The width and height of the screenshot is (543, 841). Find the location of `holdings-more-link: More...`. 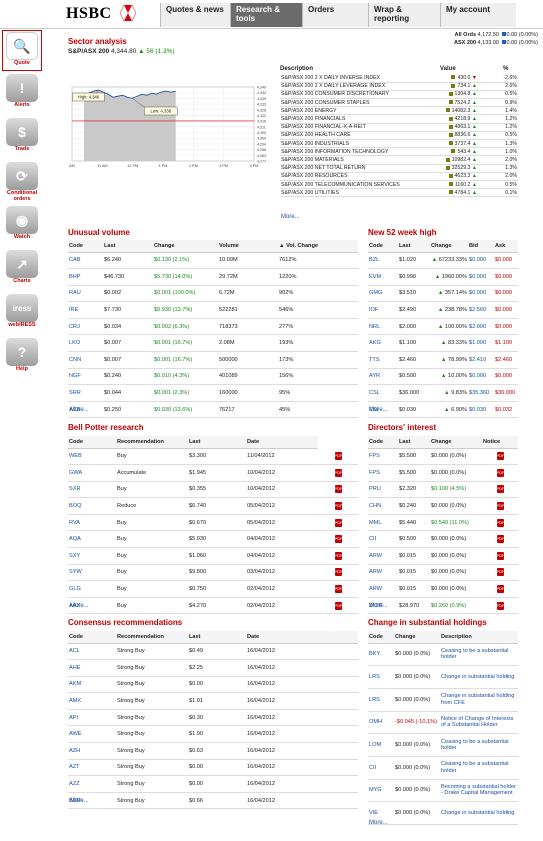

holdings-more-link: More... is located at coordinates (378, 823).